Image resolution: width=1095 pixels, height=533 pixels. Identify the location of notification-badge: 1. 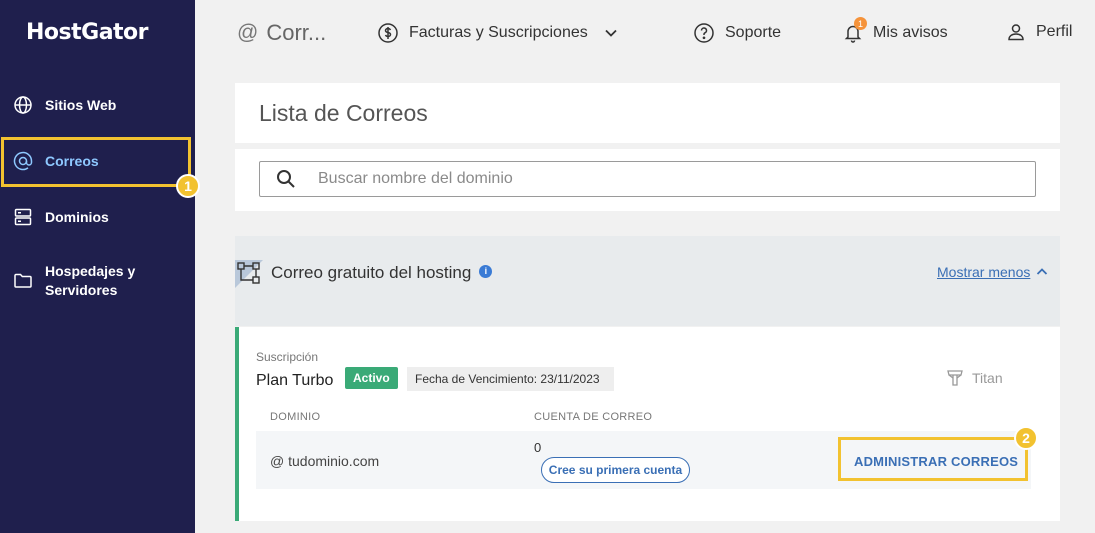
(860, 23).